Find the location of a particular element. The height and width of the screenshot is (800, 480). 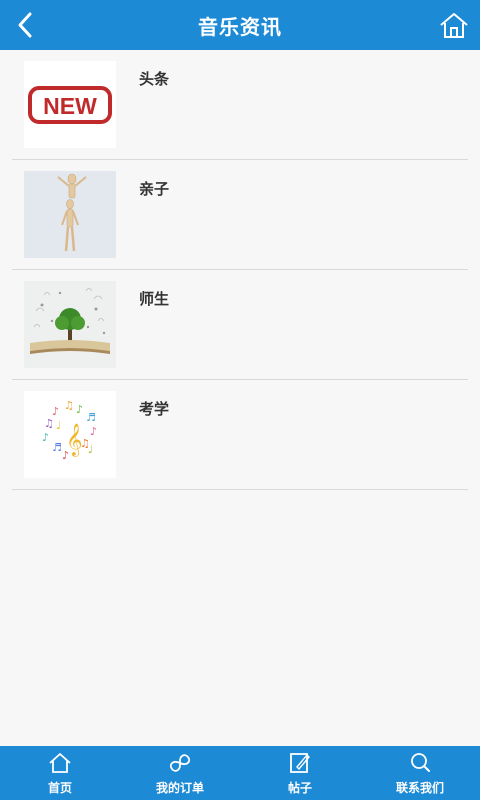

edit-icon is located at coordinates (300, 763).